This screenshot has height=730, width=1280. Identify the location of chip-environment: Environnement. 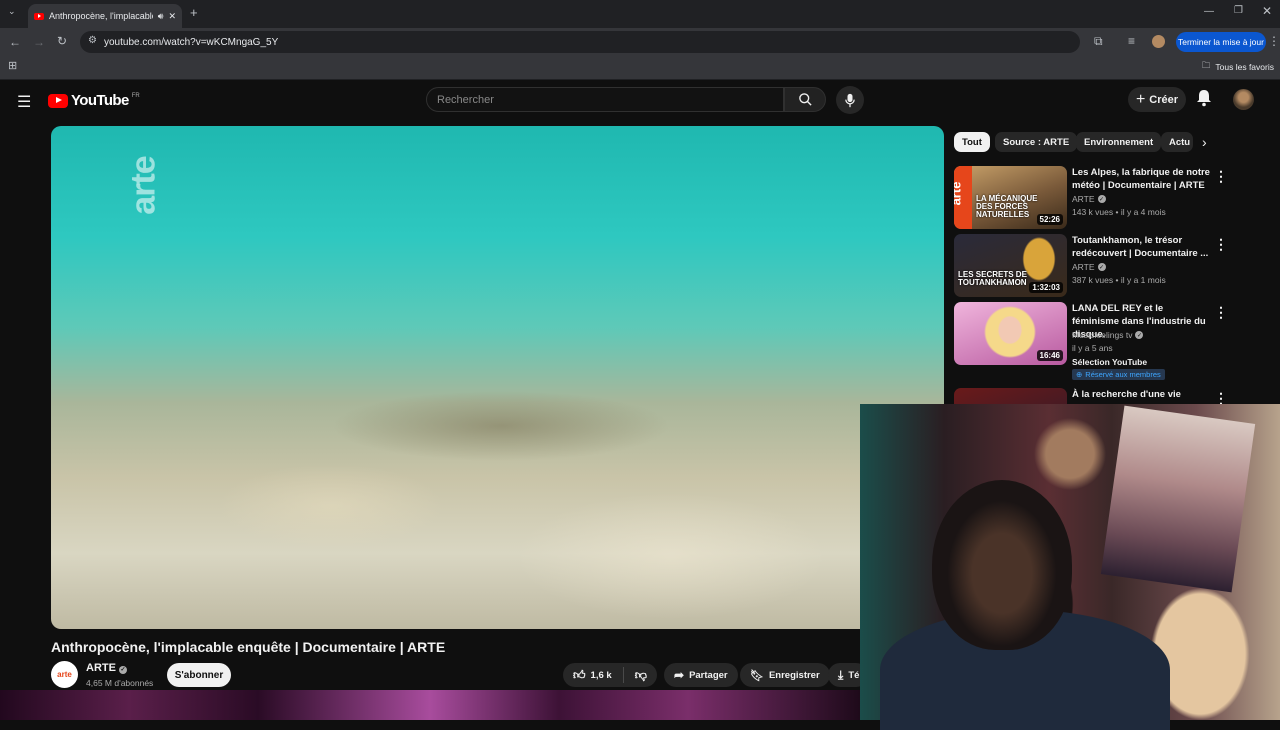
(1119, 142).